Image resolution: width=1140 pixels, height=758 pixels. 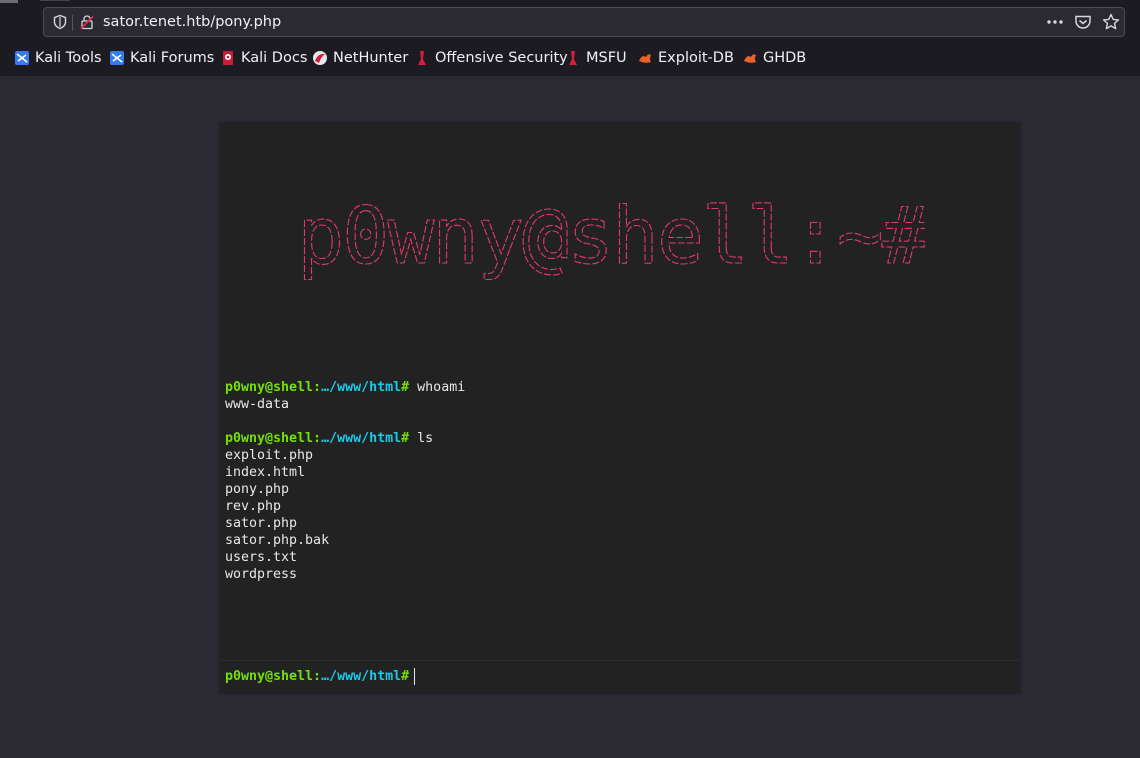 I want to click on output-line: sator.php.bak, so click(x=277, y=540).